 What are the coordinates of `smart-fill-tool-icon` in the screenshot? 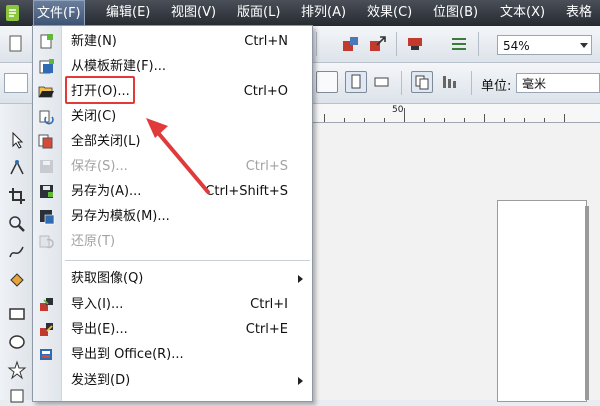 It's located at (17, 280).